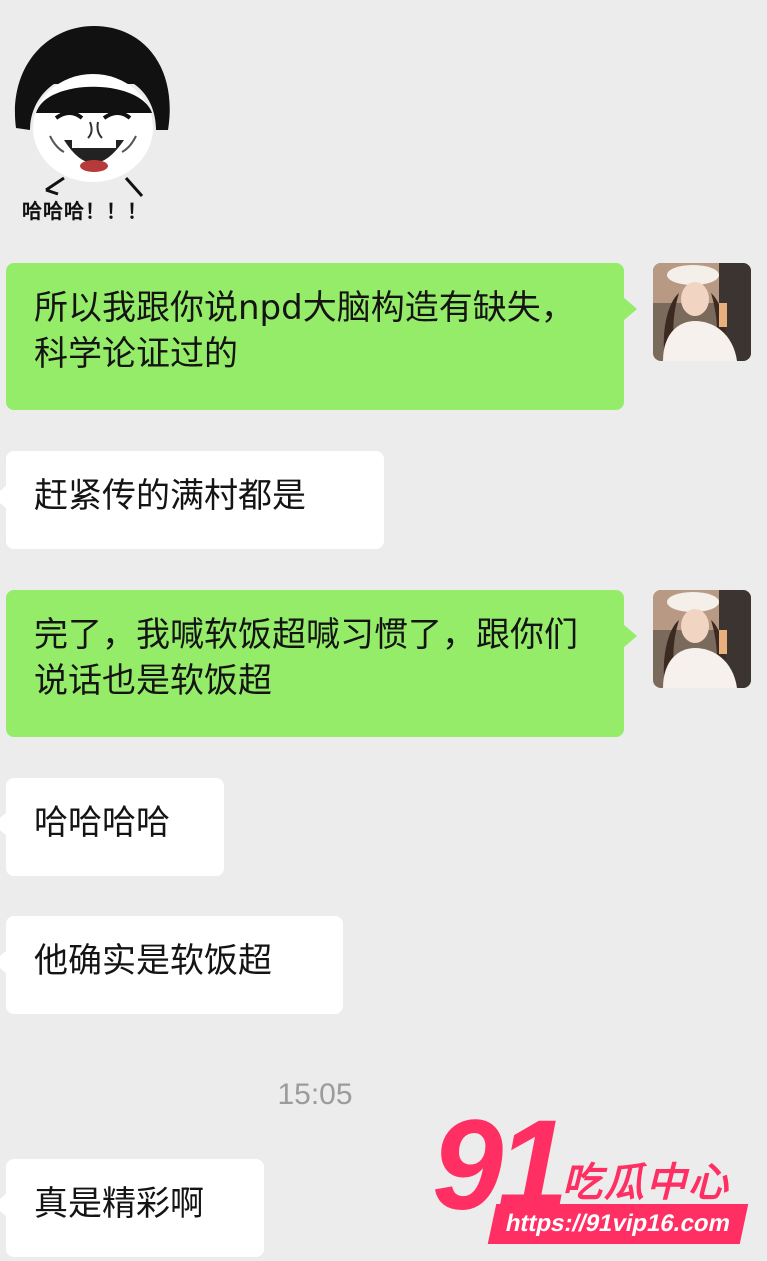 The image size is (767, 1261). What do you see at coordinates (119, 1204) in the screenshot?
I see `message-text: 真是精彩啊` at bounding box center [119, 1204].